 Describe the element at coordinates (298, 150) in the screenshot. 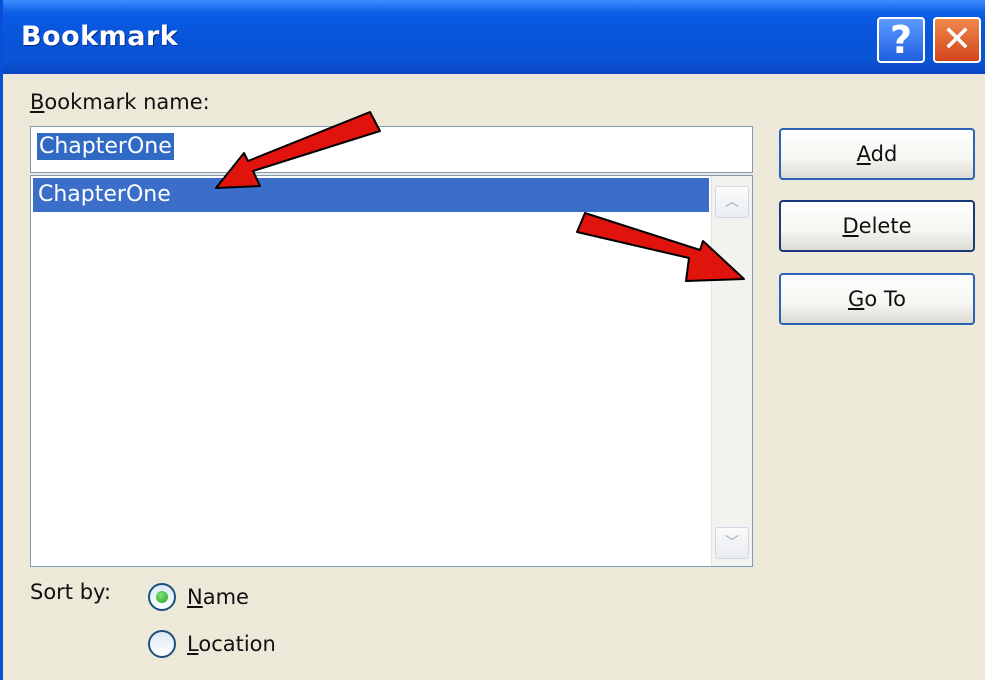

I see `arrow-to-list-item-icon` at that location.